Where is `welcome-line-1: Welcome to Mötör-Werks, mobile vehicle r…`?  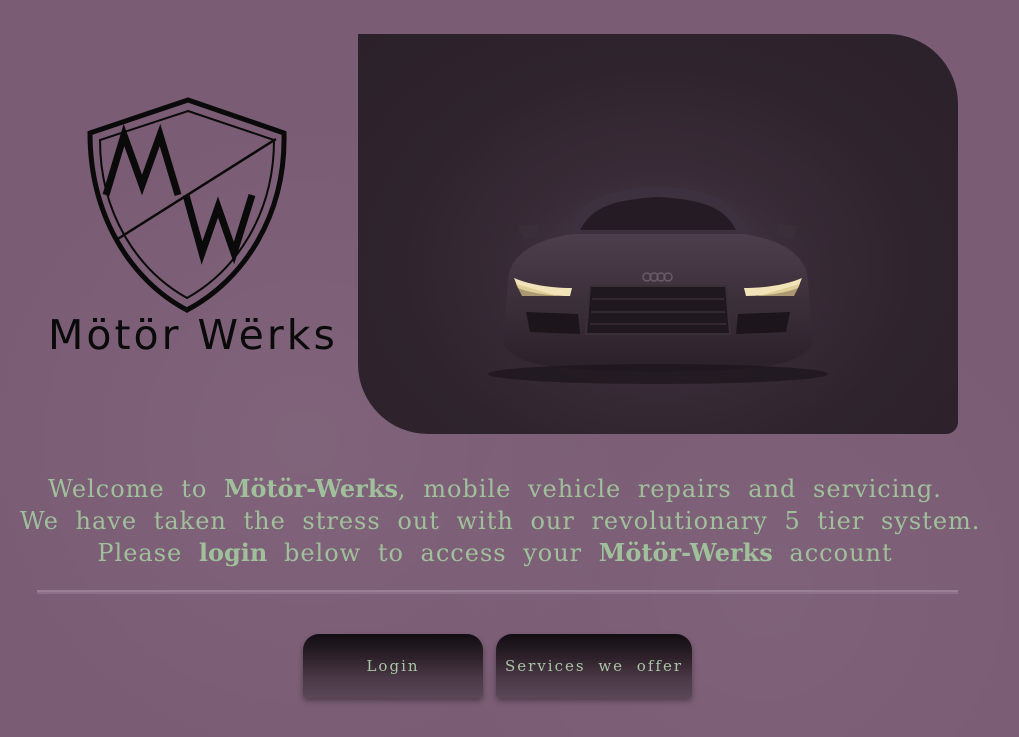 welcome-line-1: Welcome to Mötör-Werks, mobile vehicle r… is located at coordinates (495, 489).